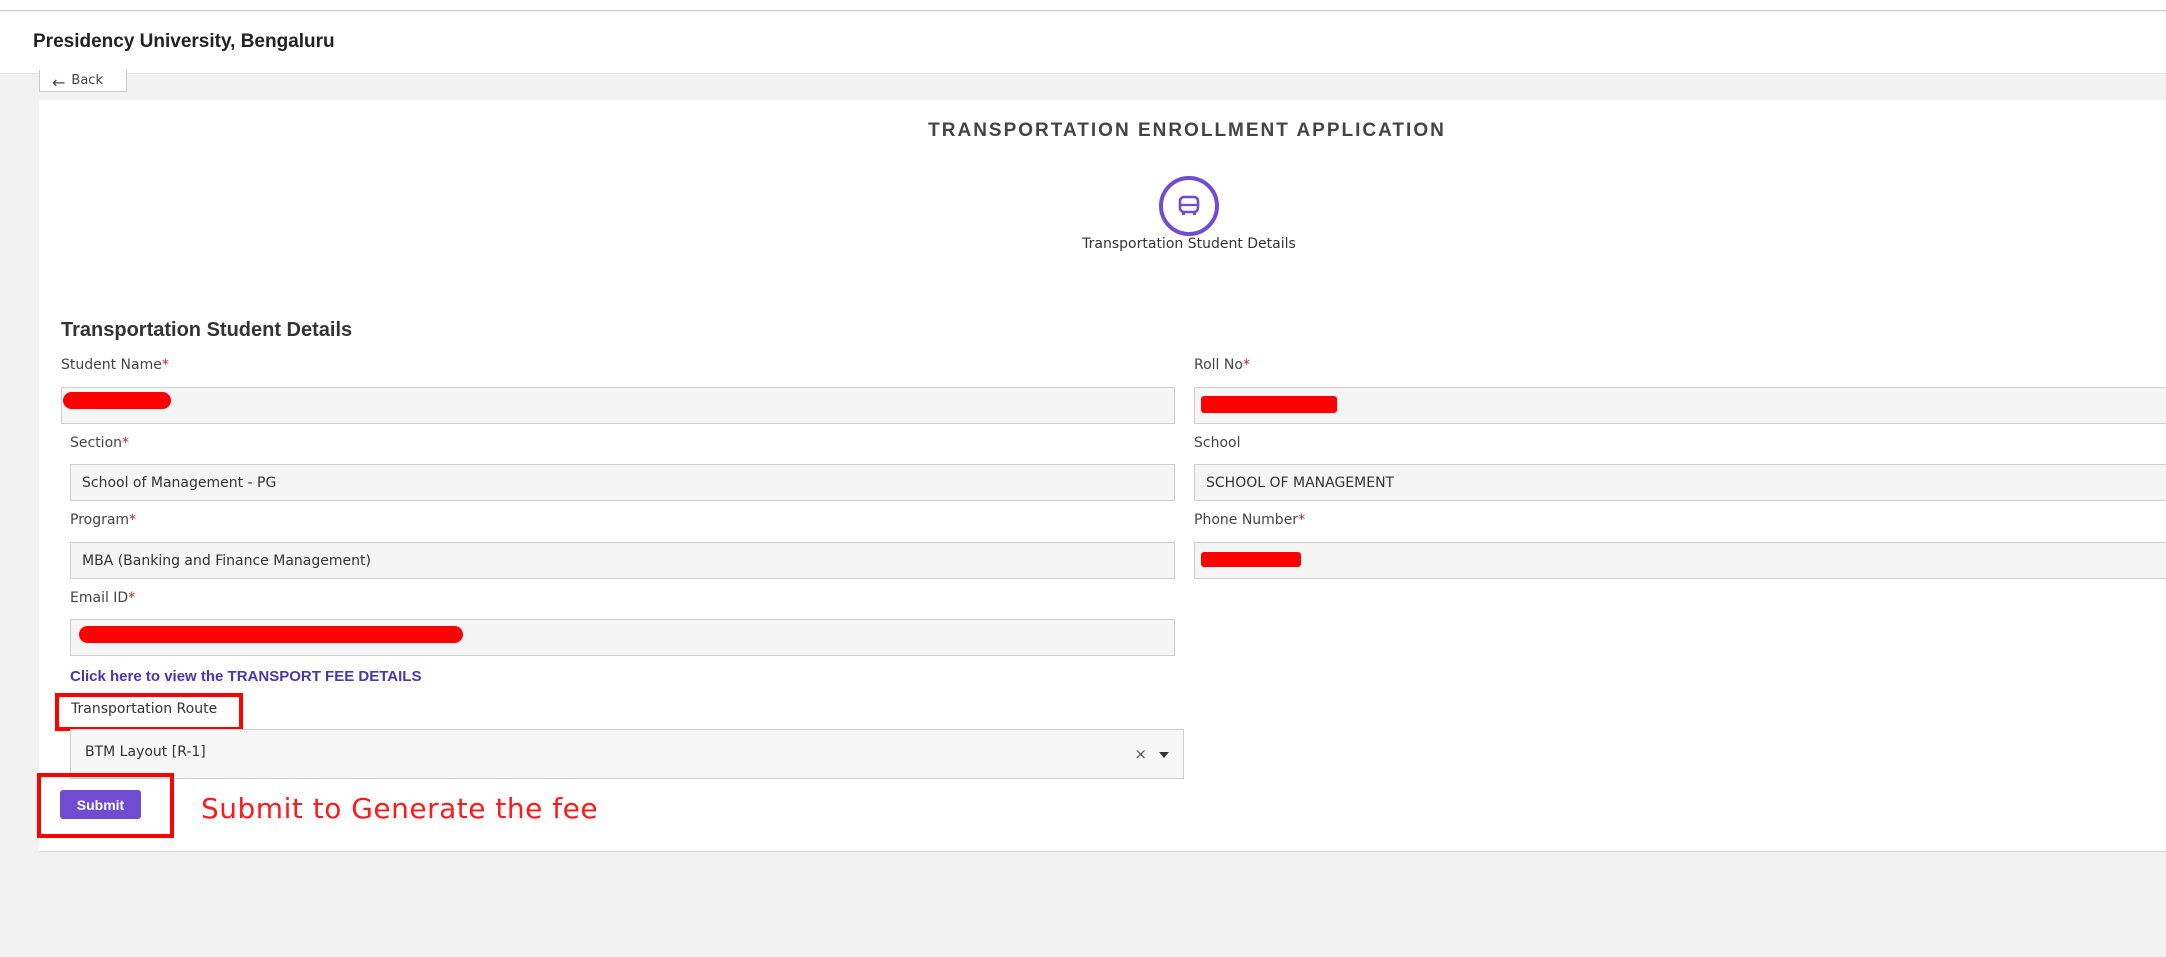 The image size is (2166, 957). What do you see at coordinates (100, 443) in the screenshot?
I see `section-label: Section*` at bounding box center [100, 443].